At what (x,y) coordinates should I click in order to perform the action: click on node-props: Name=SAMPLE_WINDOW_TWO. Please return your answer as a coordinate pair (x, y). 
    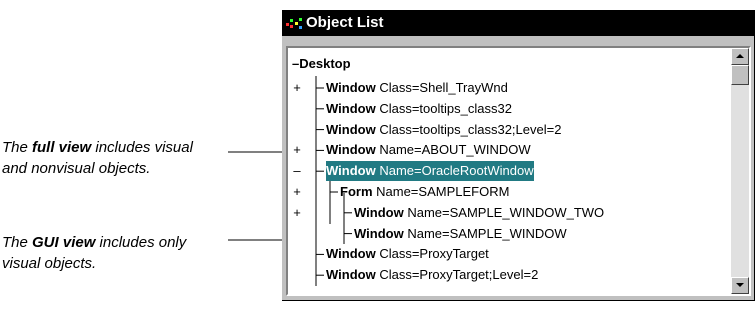
    Looking at the image, I should click on (506, 212).